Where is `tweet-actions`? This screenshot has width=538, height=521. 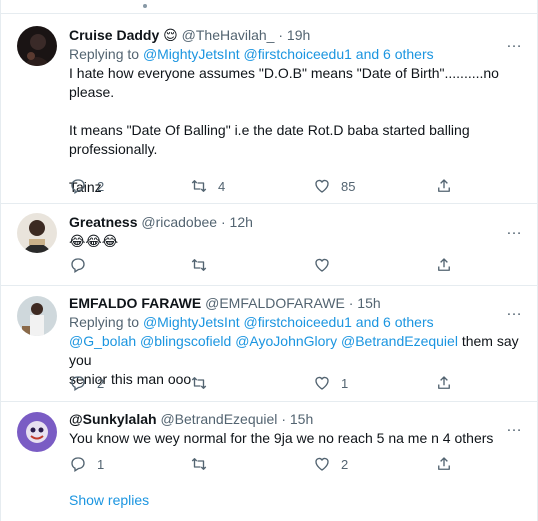
tweet-actions is located at coordinates (269, 266).